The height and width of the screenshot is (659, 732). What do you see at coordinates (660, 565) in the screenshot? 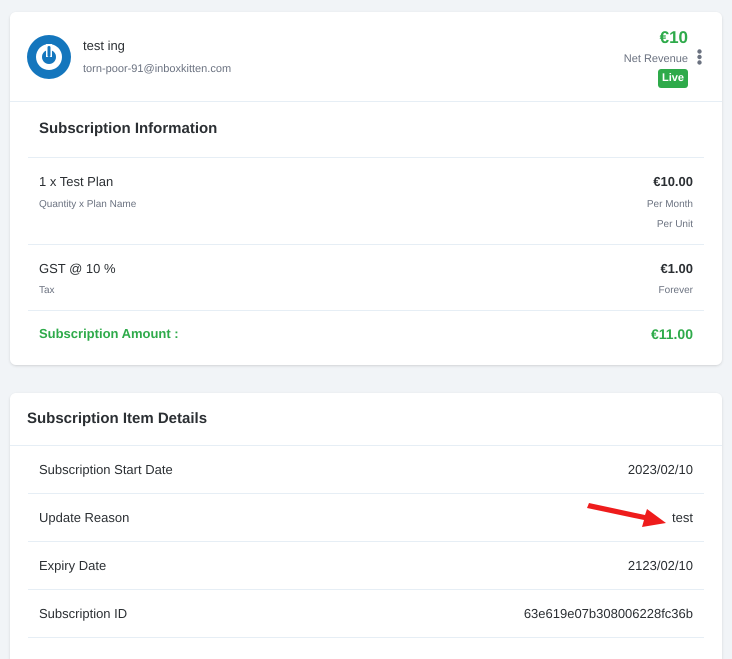
I see `detail-value: 2123/02/10` at bounding box center [660, 565].